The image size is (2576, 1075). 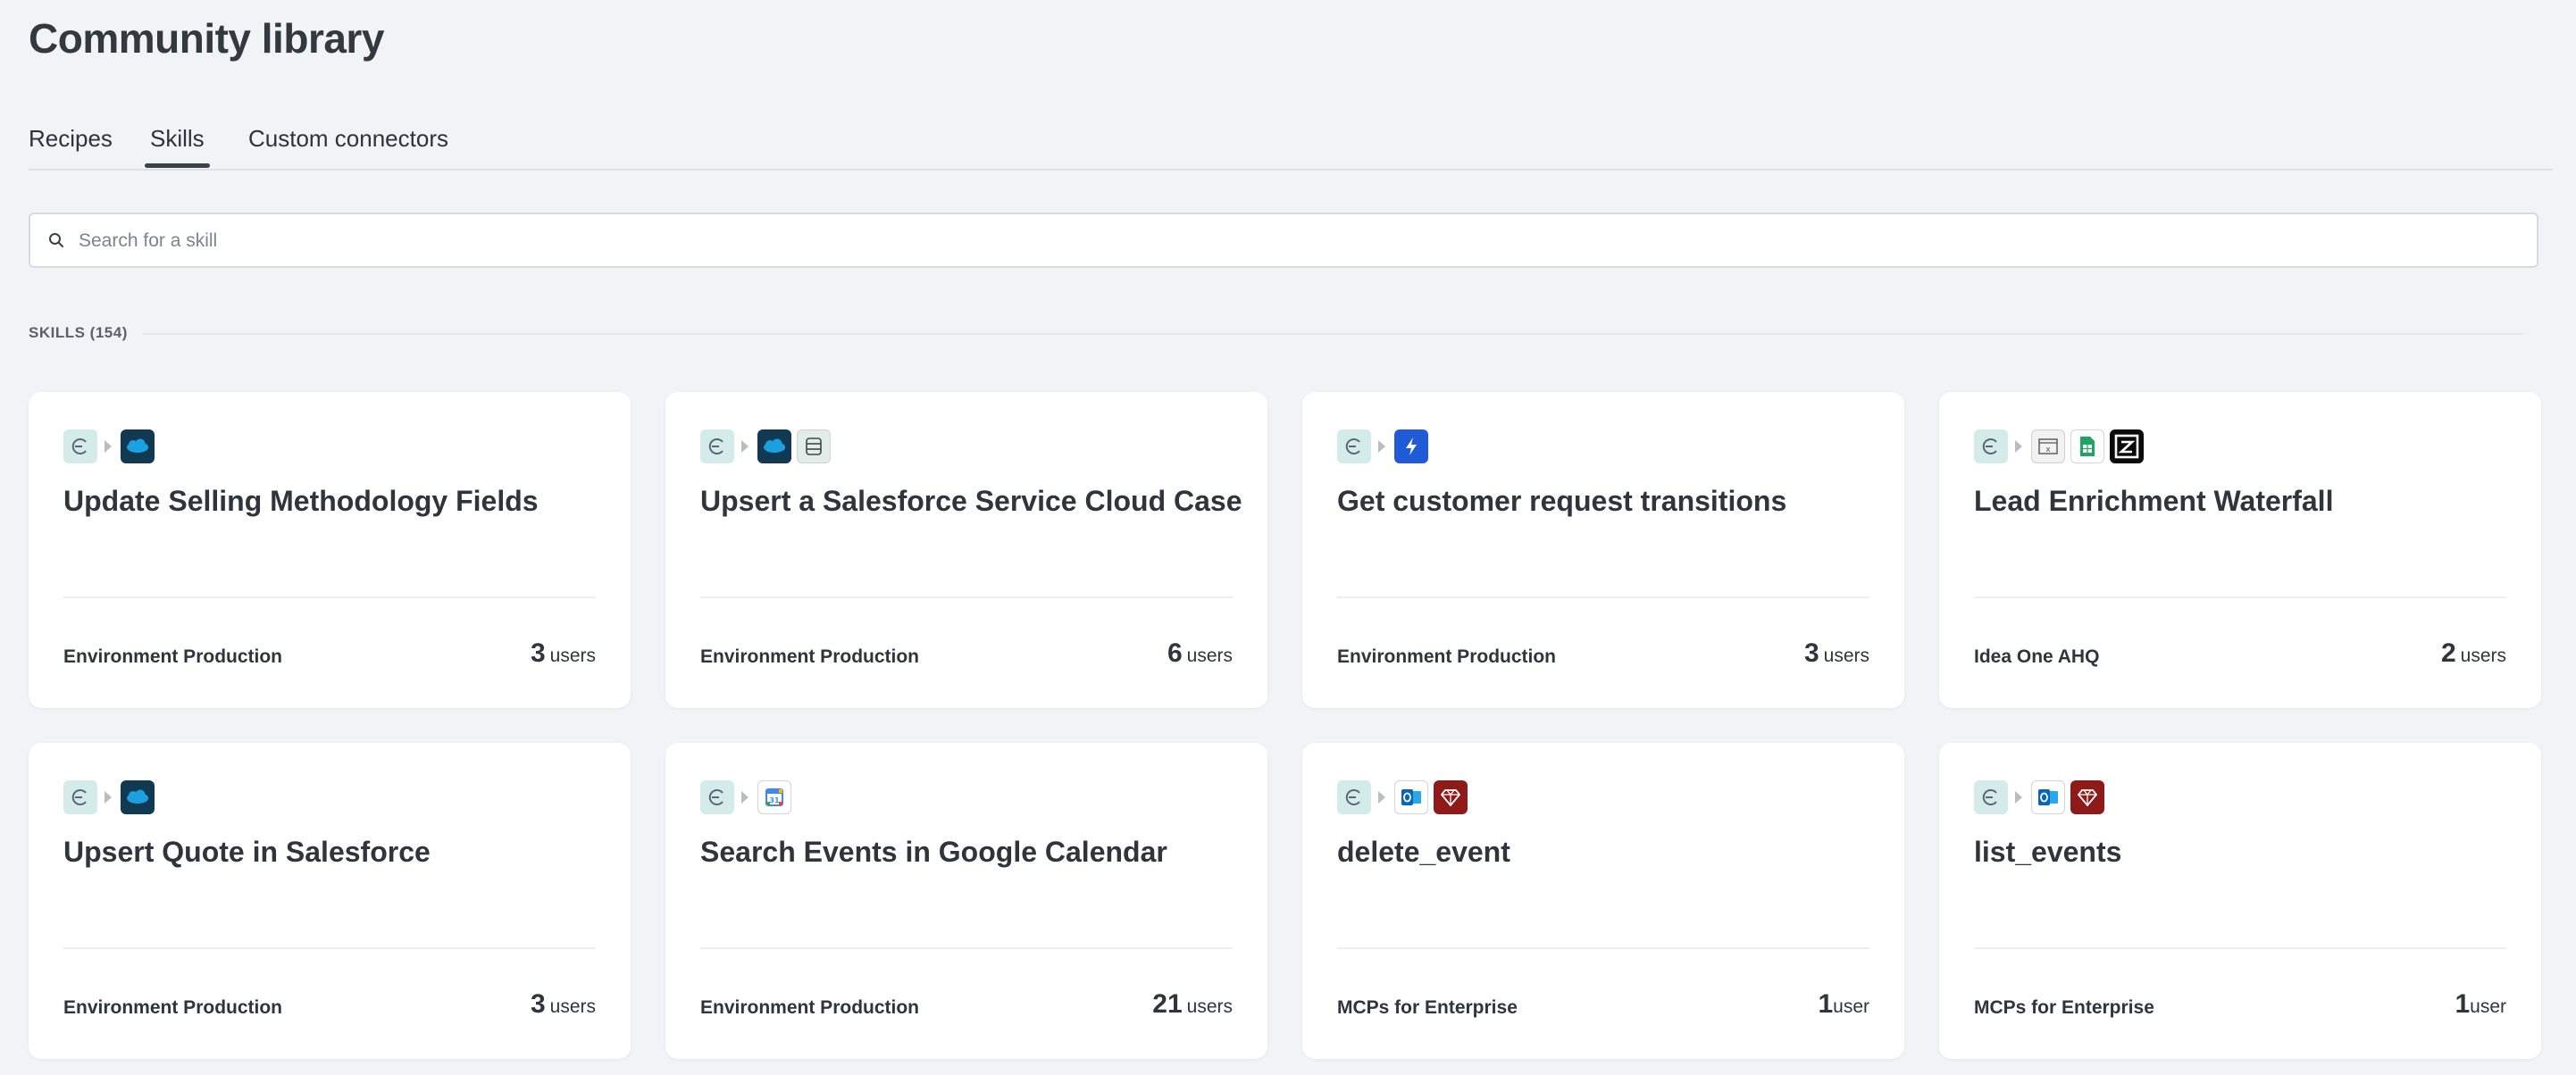 I want to click on search-input, so click(x=1285, y=241).